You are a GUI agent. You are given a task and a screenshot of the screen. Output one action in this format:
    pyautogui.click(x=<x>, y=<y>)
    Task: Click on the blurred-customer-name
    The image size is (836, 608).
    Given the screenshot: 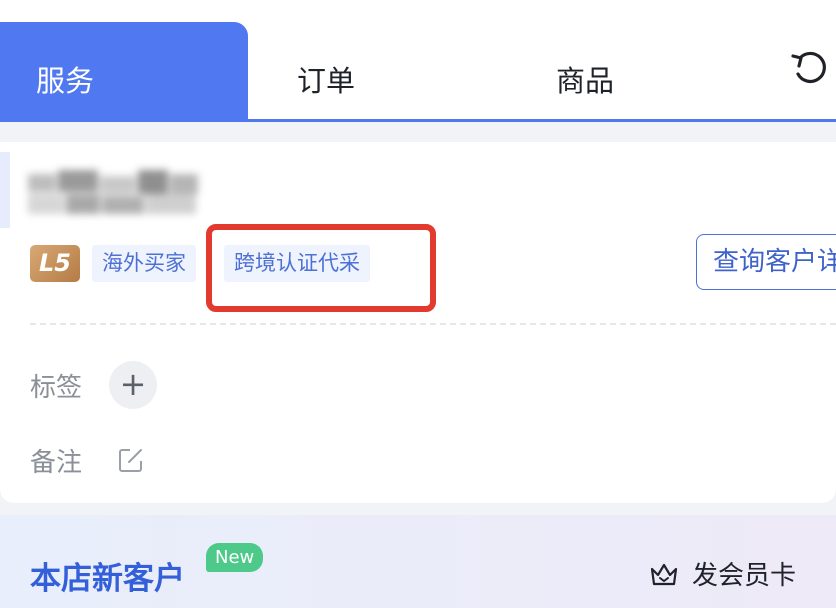 What is the action you would take?
    pyautogui.click(x=113, y=193)
    